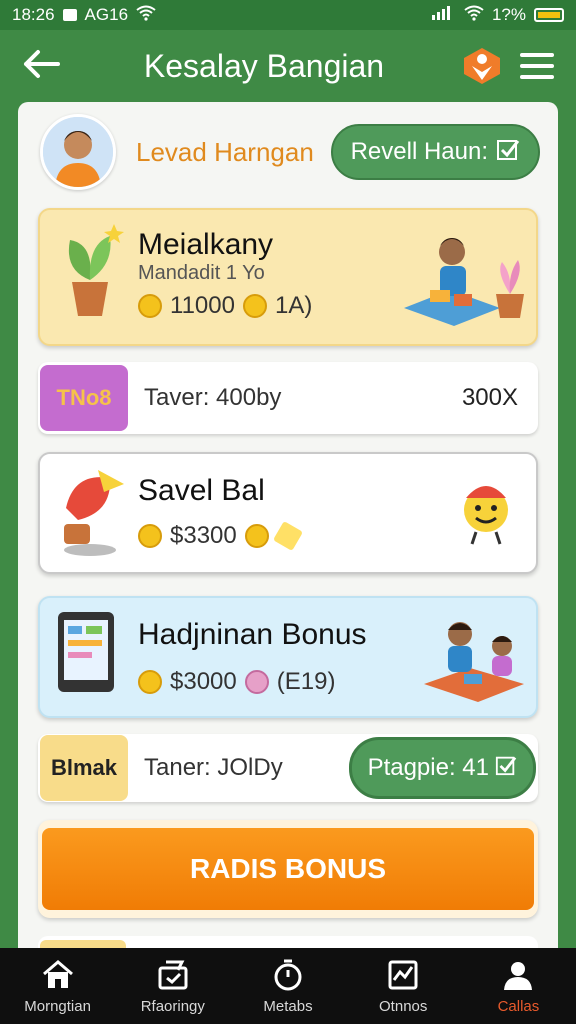  What do you see at coordinates (549, 15) in the screenshot?
I see `battery-icon` at bounding box center [549, 15].